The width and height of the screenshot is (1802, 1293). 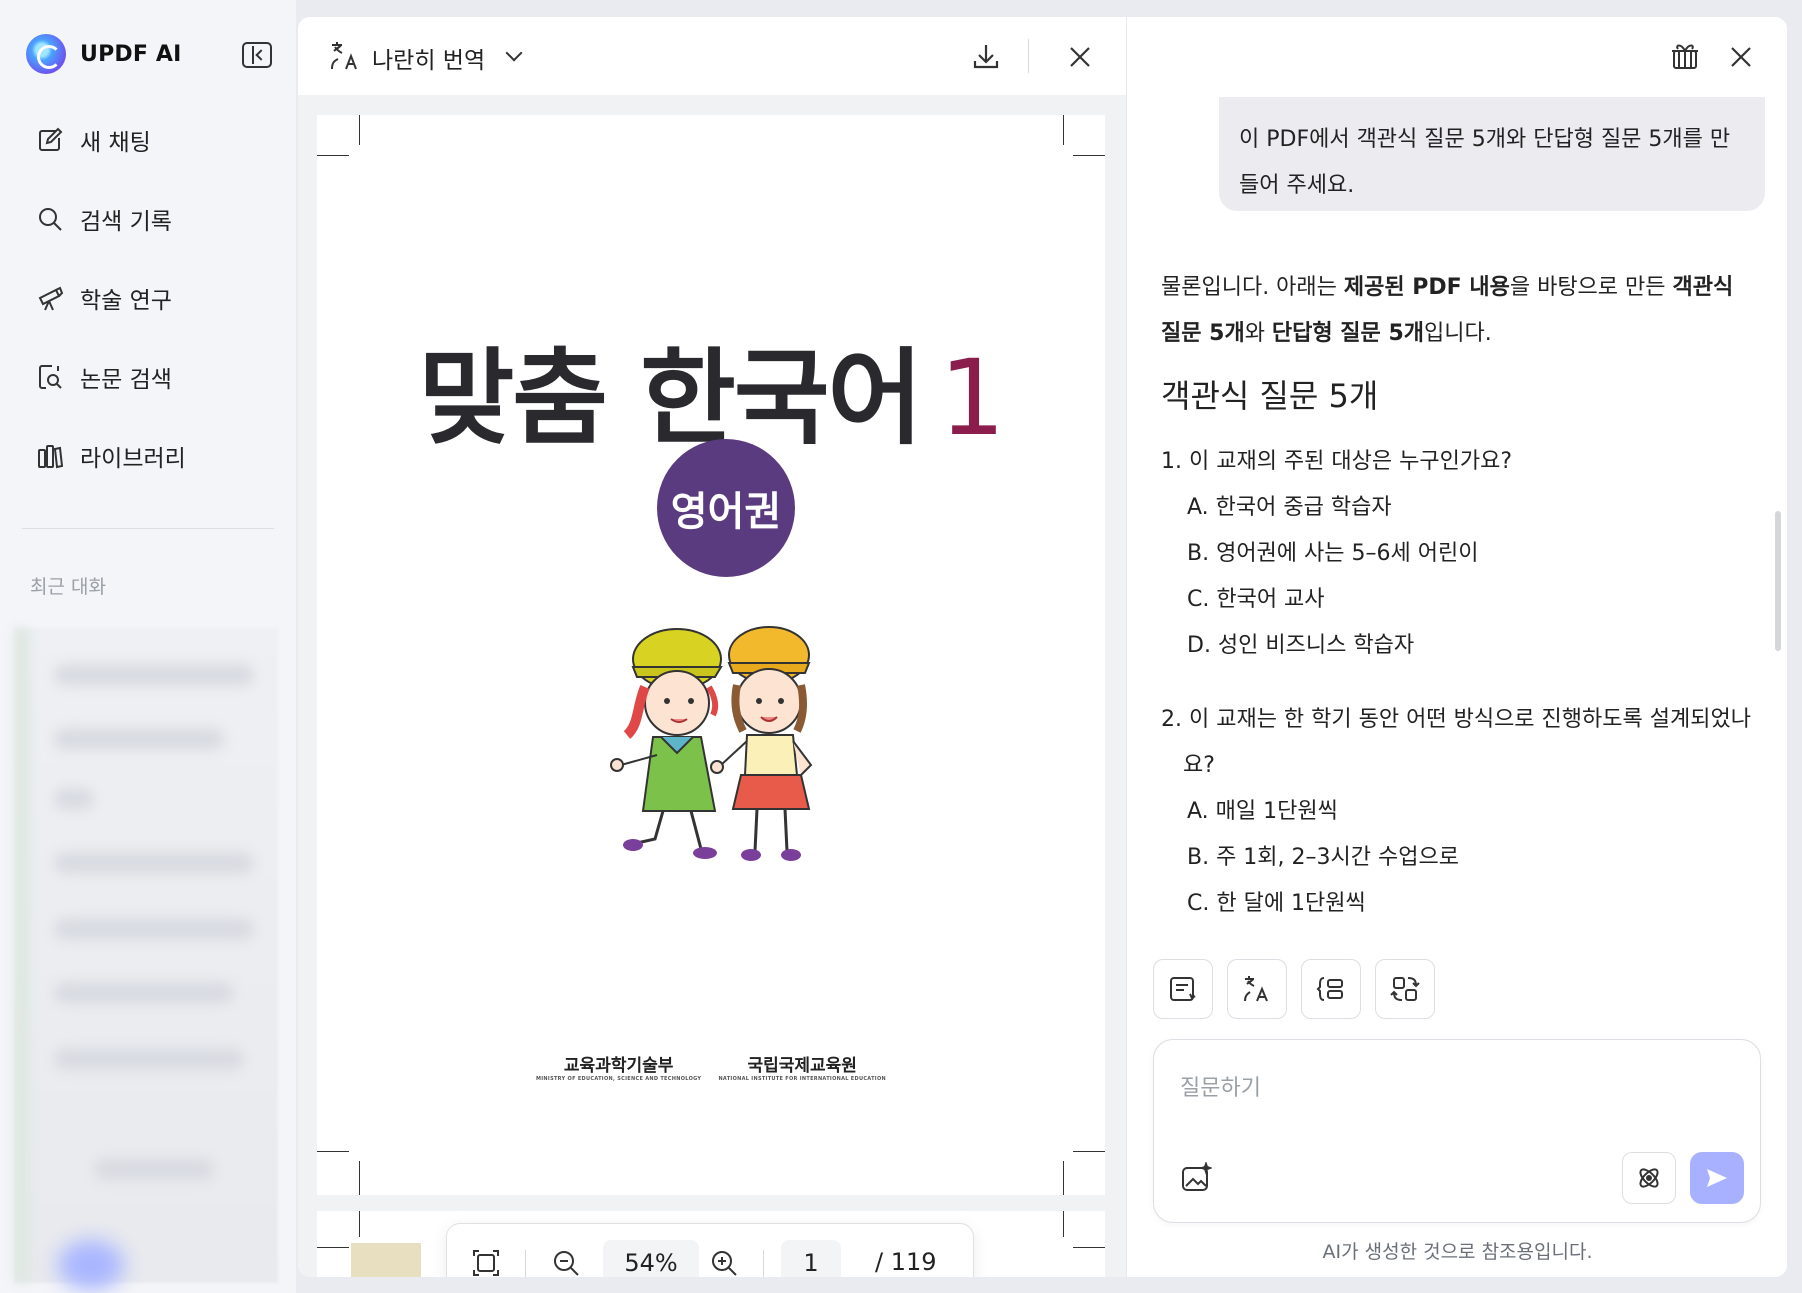 I want to click on toolbar-separator, so click(x=1028, y=56).